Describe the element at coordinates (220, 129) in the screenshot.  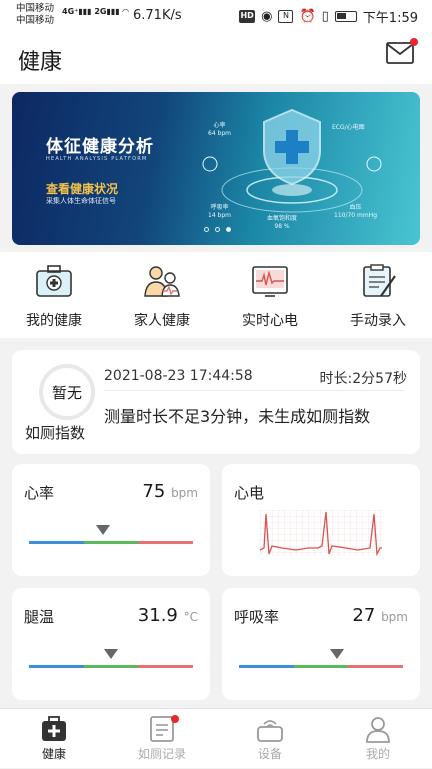
I see `banner-hr-label: 心率 64 bpm` at that location.